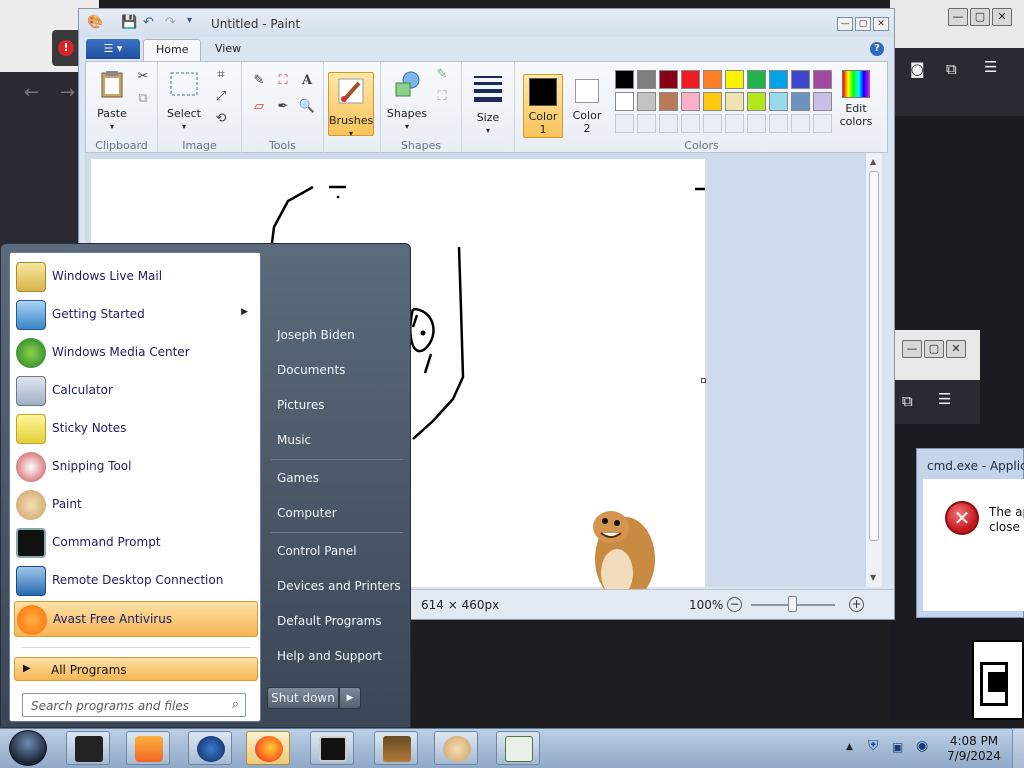  What do you see at coordinates (210, 748) in the screenshot?
I see `taskbar-browser` at bounding box center [210, 748].